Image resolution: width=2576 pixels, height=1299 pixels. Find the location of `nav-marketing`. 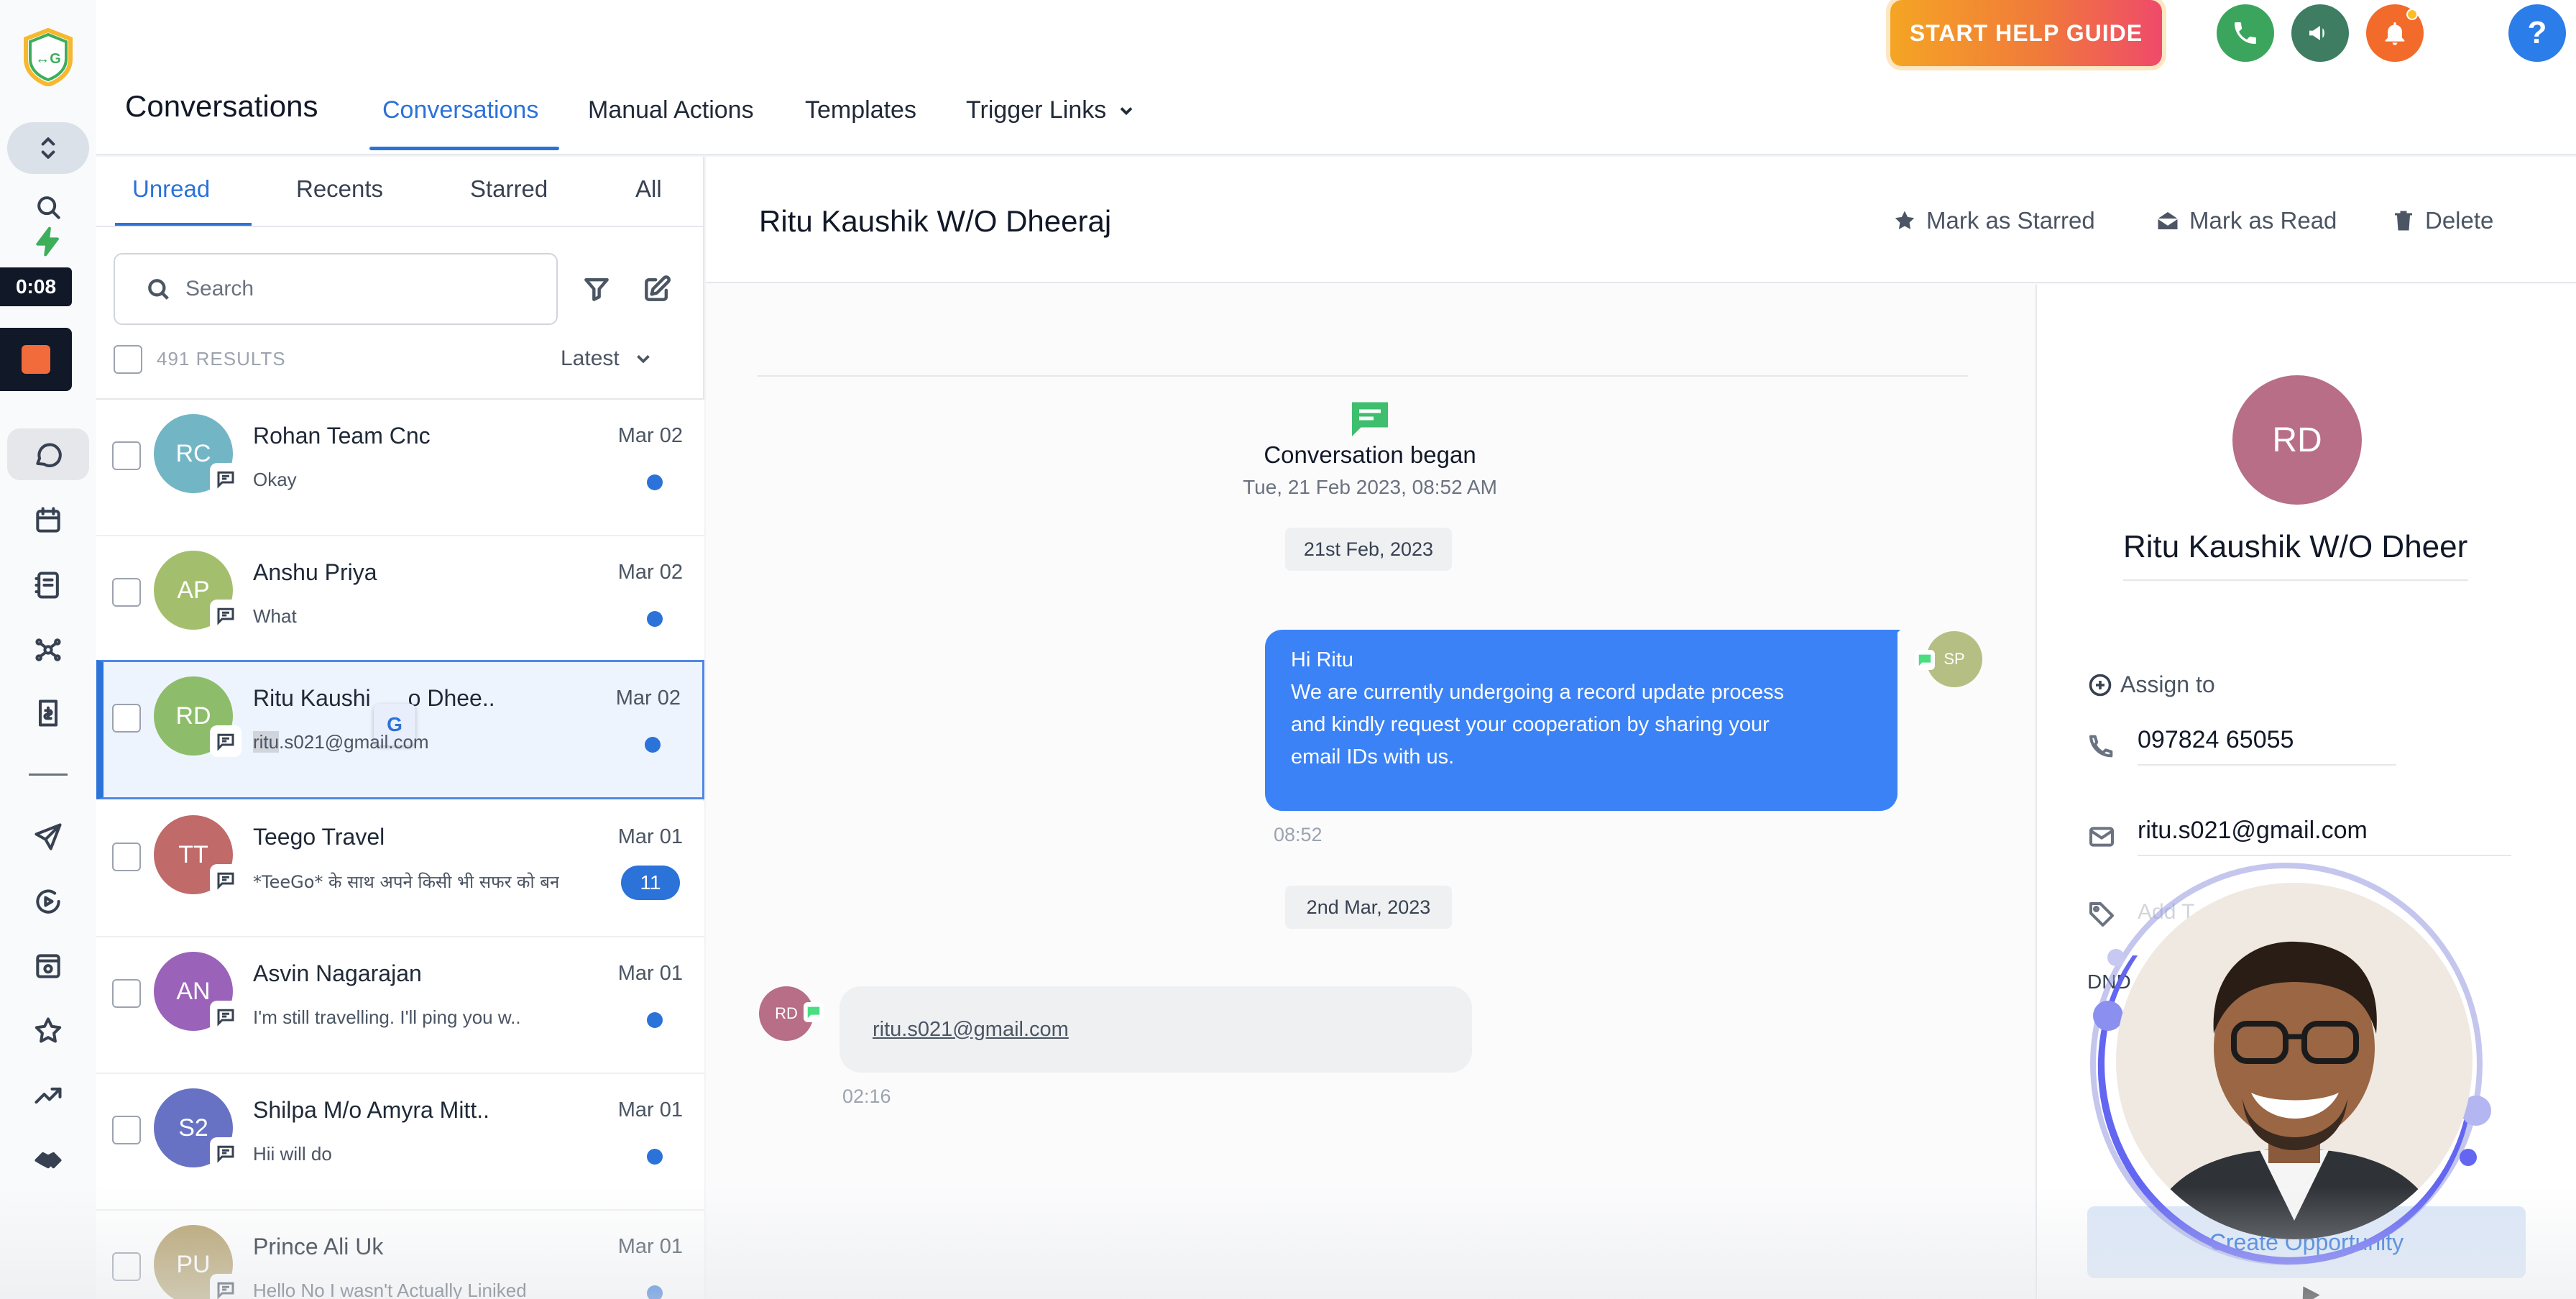

nav-marketing is located at coordinates (48, 837).